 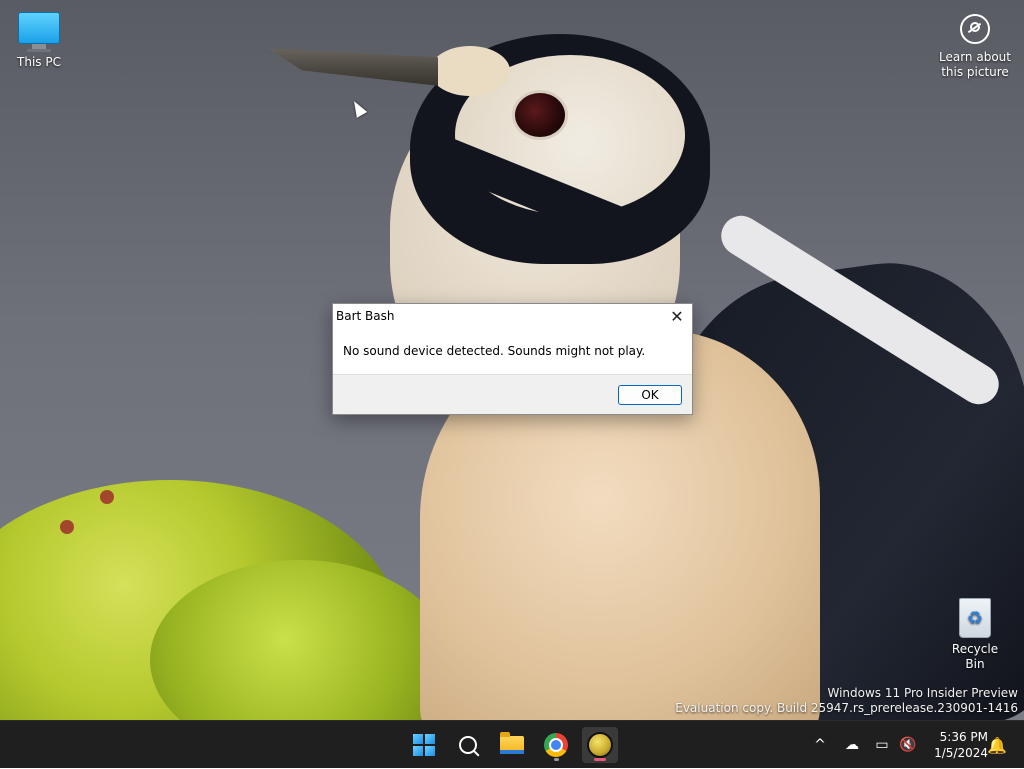 I want to click on ok-button: OK, so click(x=650, y=394).